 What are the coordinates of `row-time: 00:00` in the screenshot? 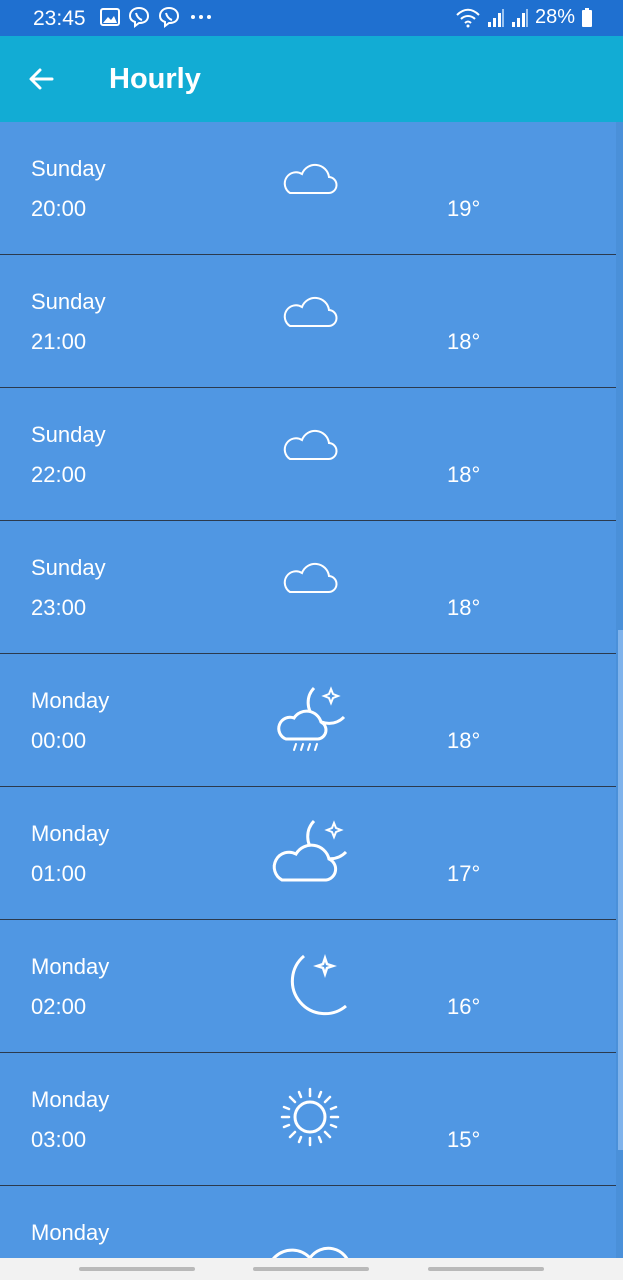 It's located at (59, 740).